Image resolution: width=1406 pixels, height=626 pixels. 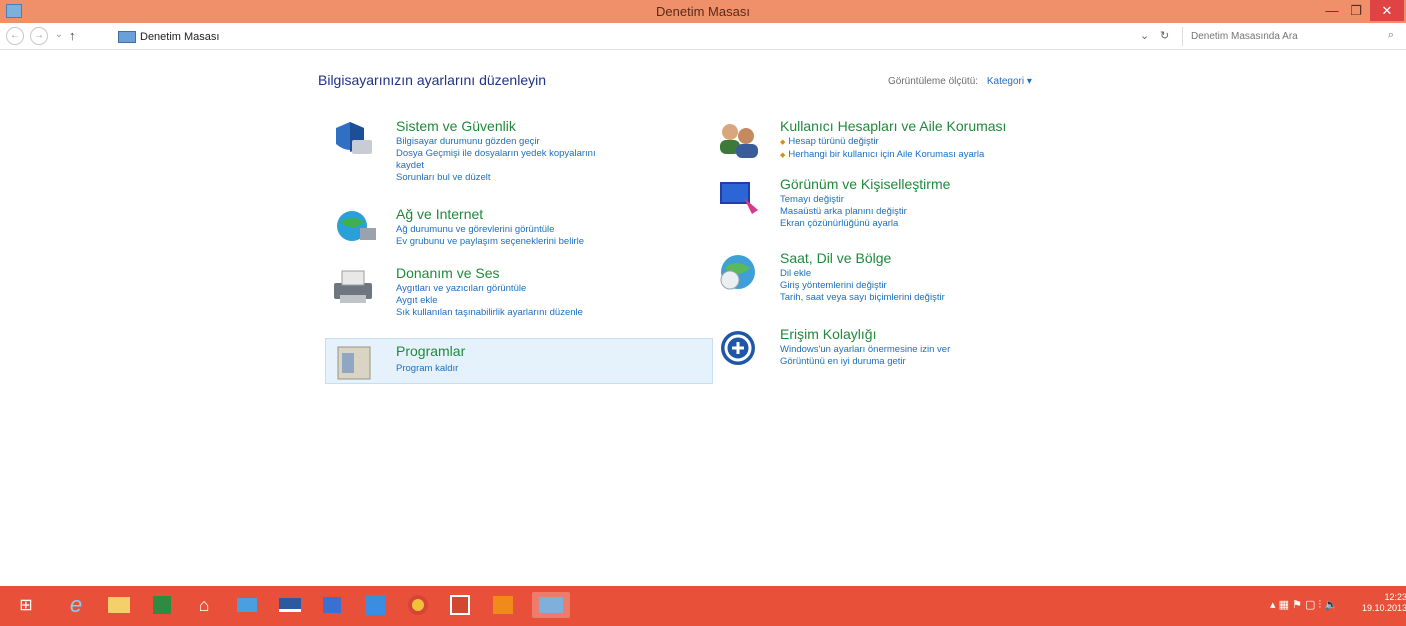 What do you see at coordinates (1391, 35) in the screenshot?
I see `search-icon: ⌕` at bounding box center [1391, 35].